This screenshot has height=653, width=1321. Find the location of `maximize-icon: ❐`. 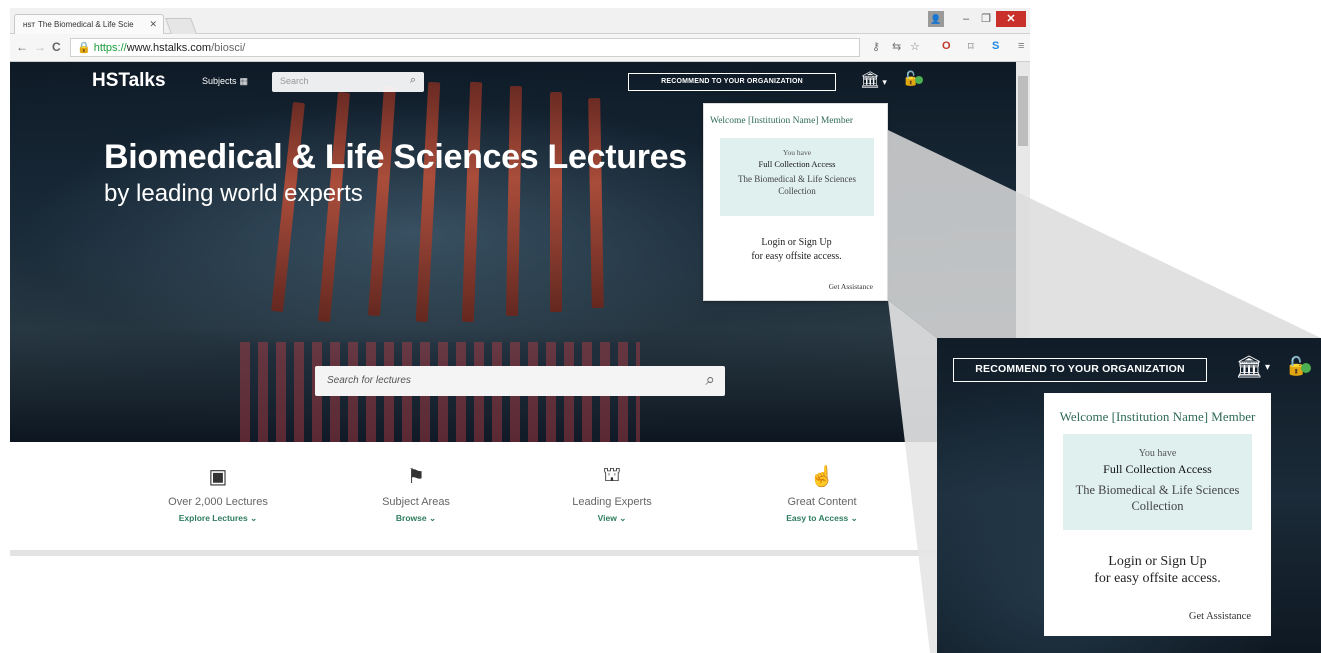

maximize-icon: ❐ is located at coordinates (986, 19).